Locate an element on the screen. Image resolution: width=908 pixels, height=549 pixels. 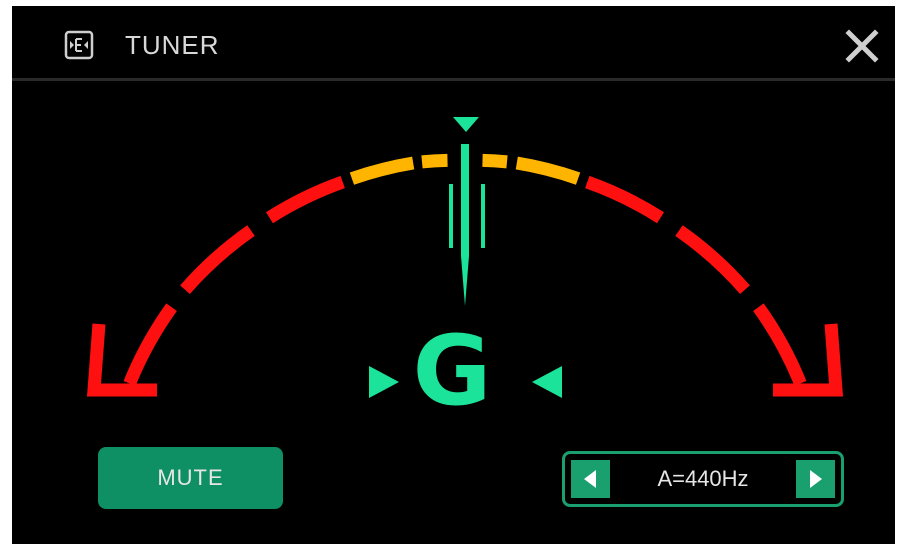
reference-pitch-control: A=440Hz is located at coordinates (703, 479).